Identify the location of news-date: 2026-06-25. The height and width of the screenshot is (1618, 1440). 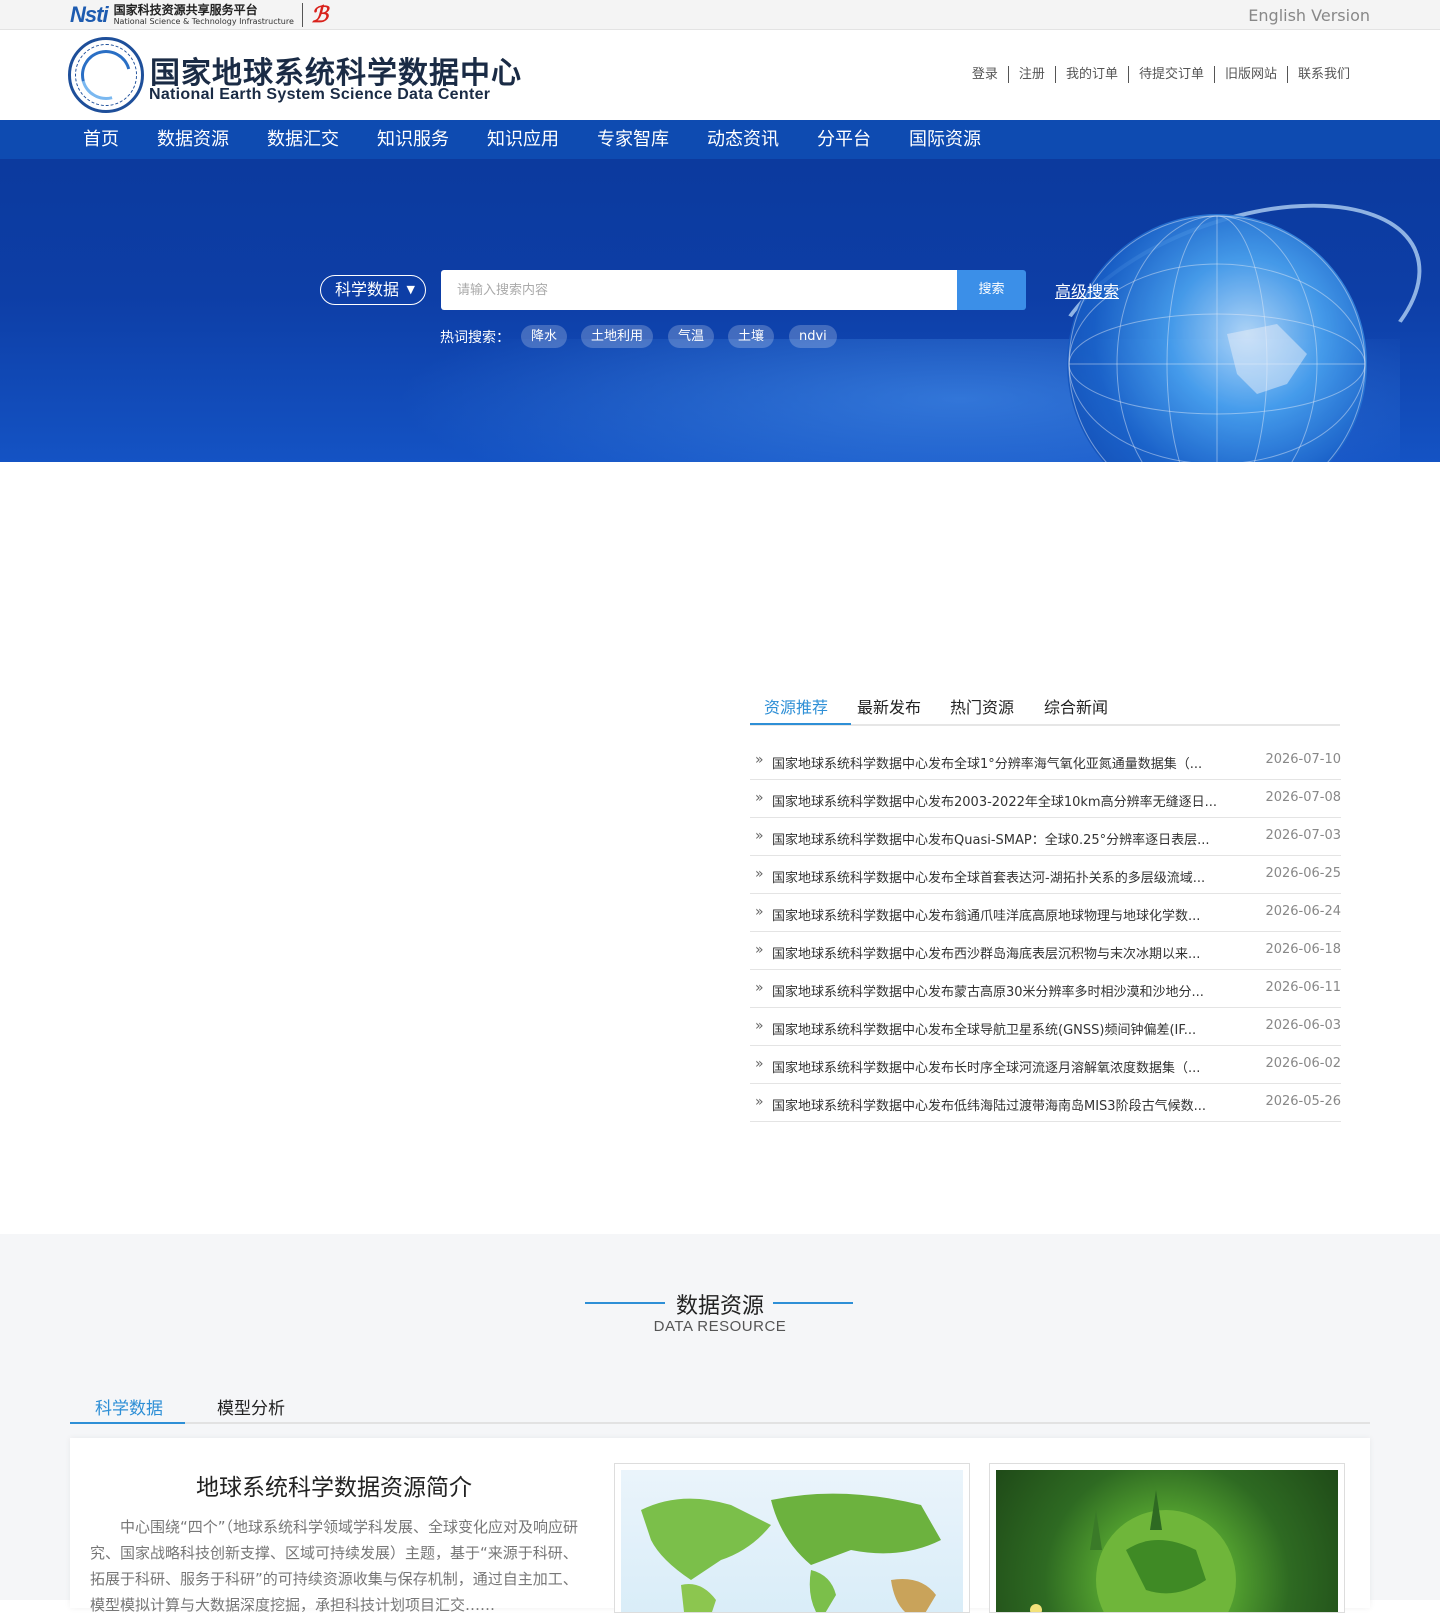
(1303, 873).